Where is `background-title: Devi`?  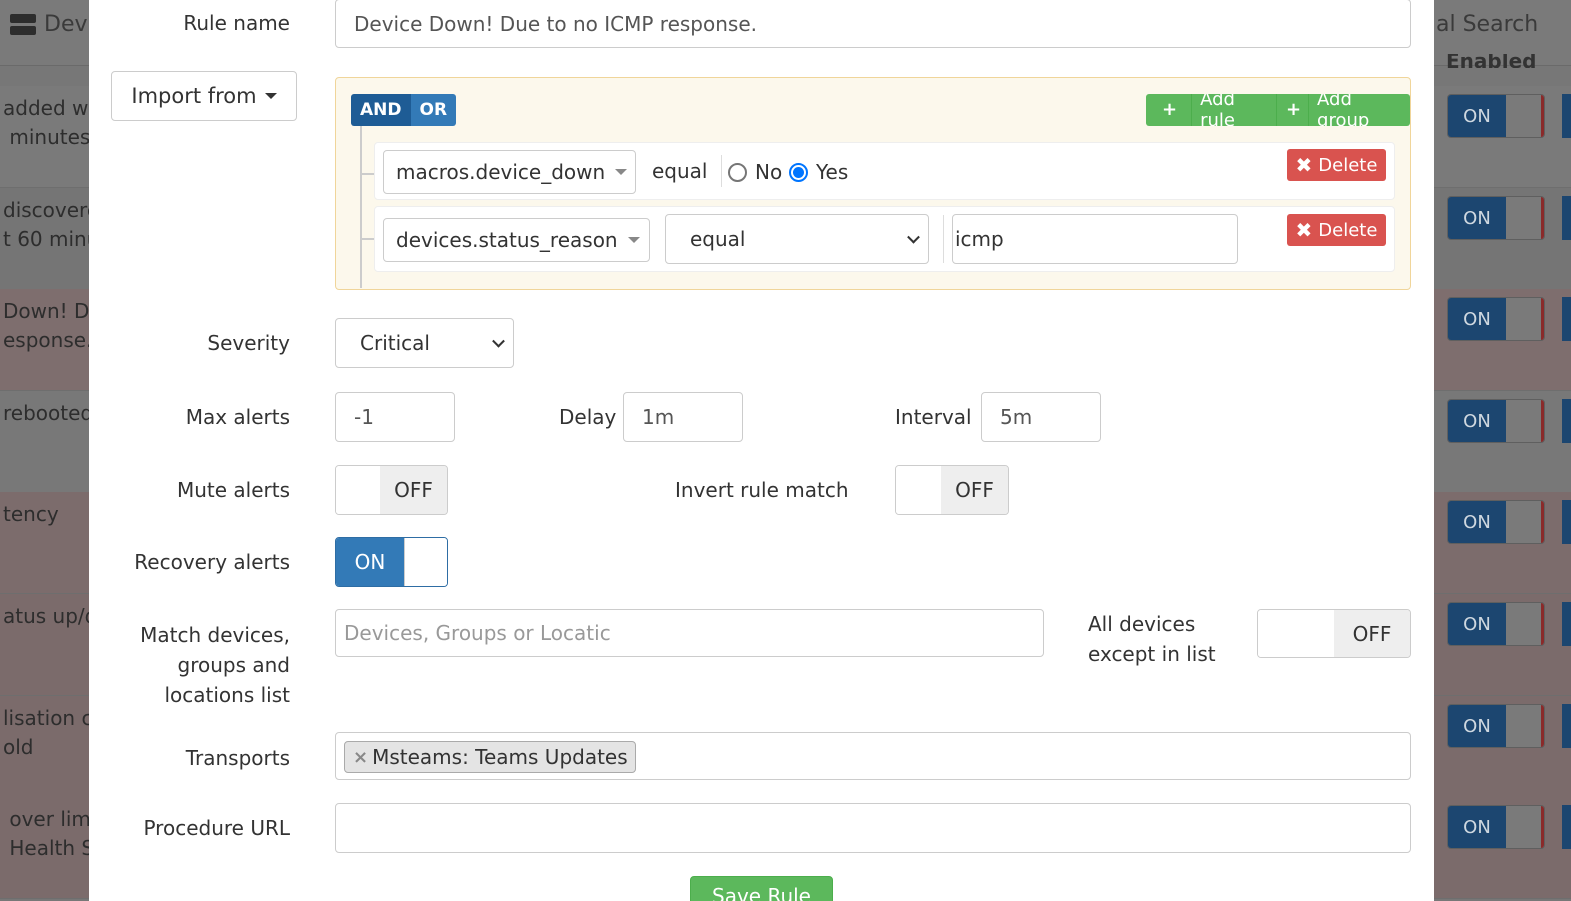
background-title: Devi is located at coordinates (52, 24).